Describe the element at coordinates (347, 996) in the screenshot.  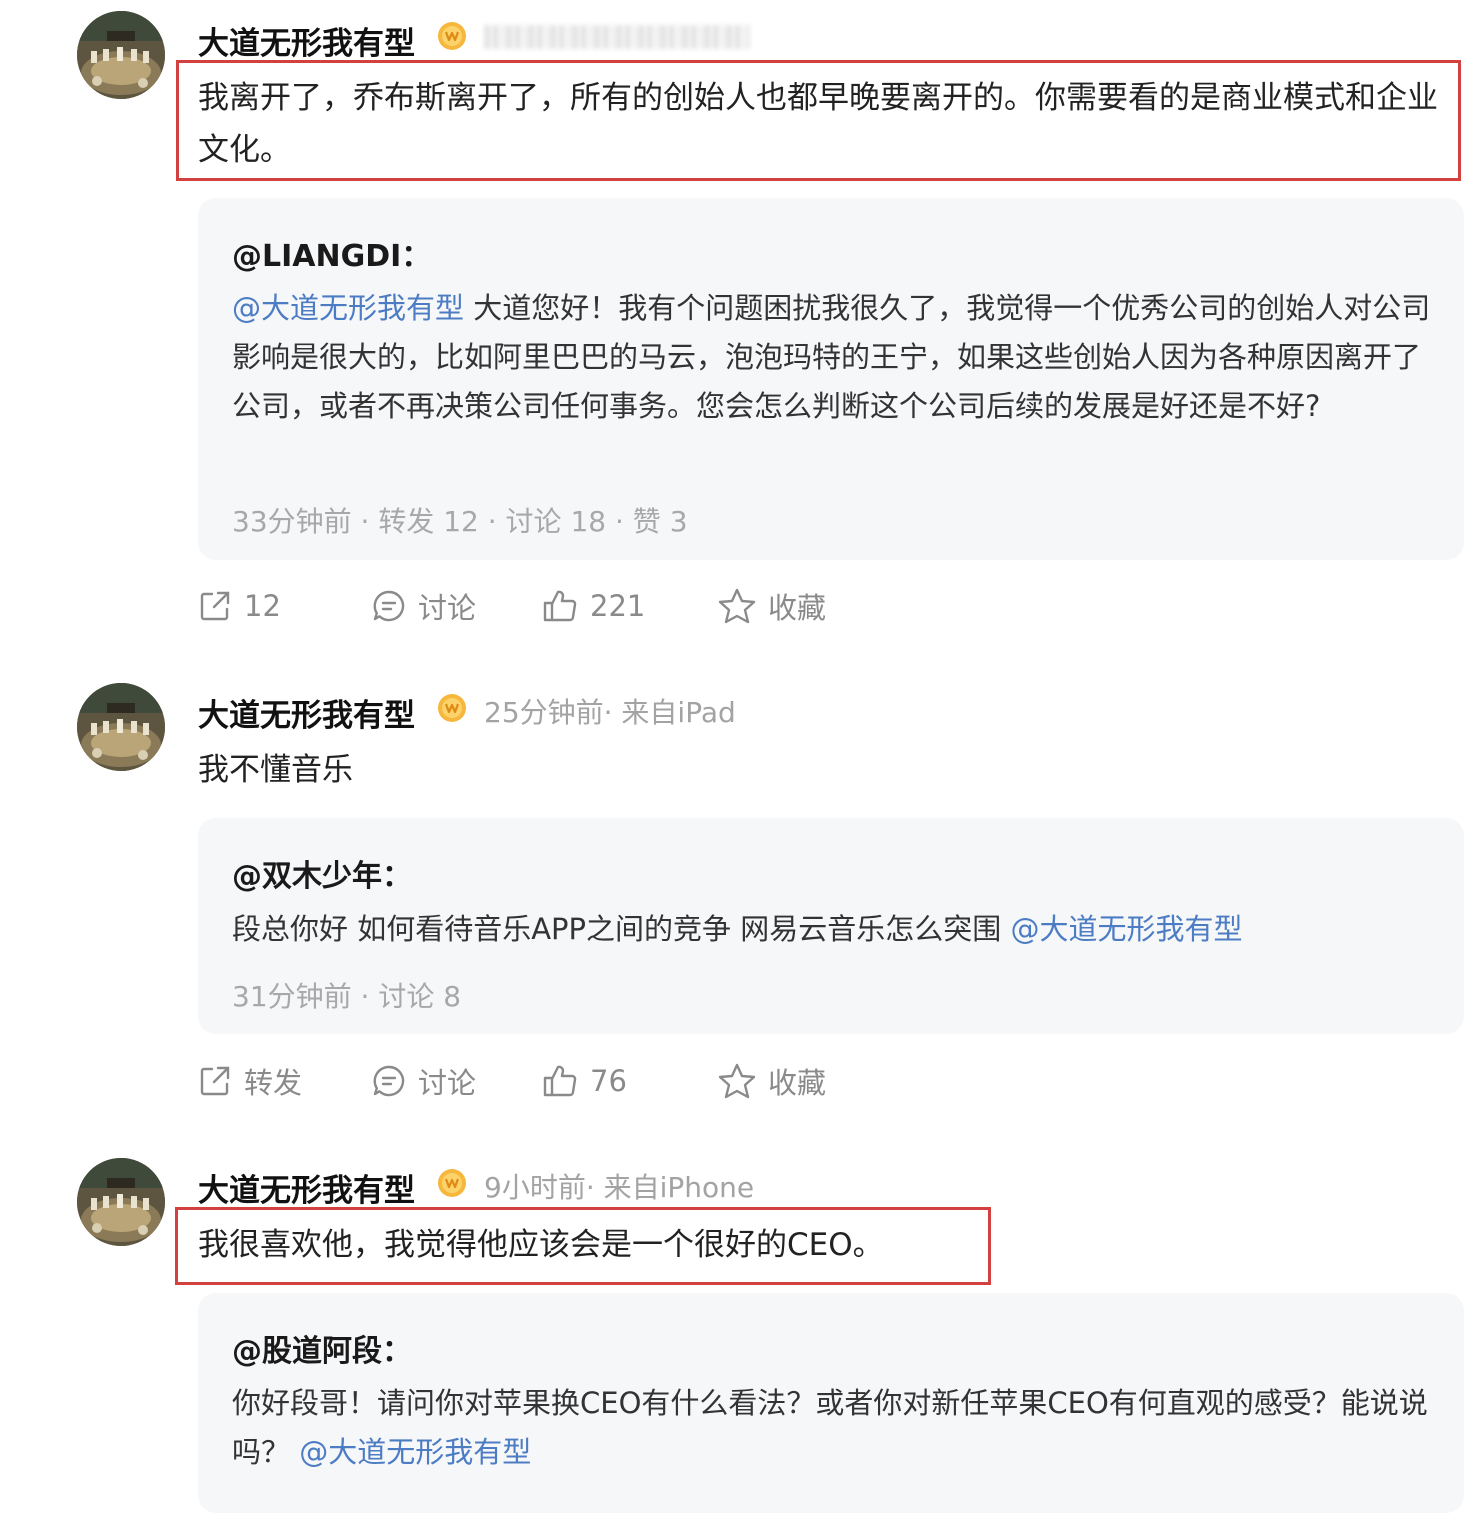
I see `quoted-meta: 31分钟前 · 讨论 8` at that location.